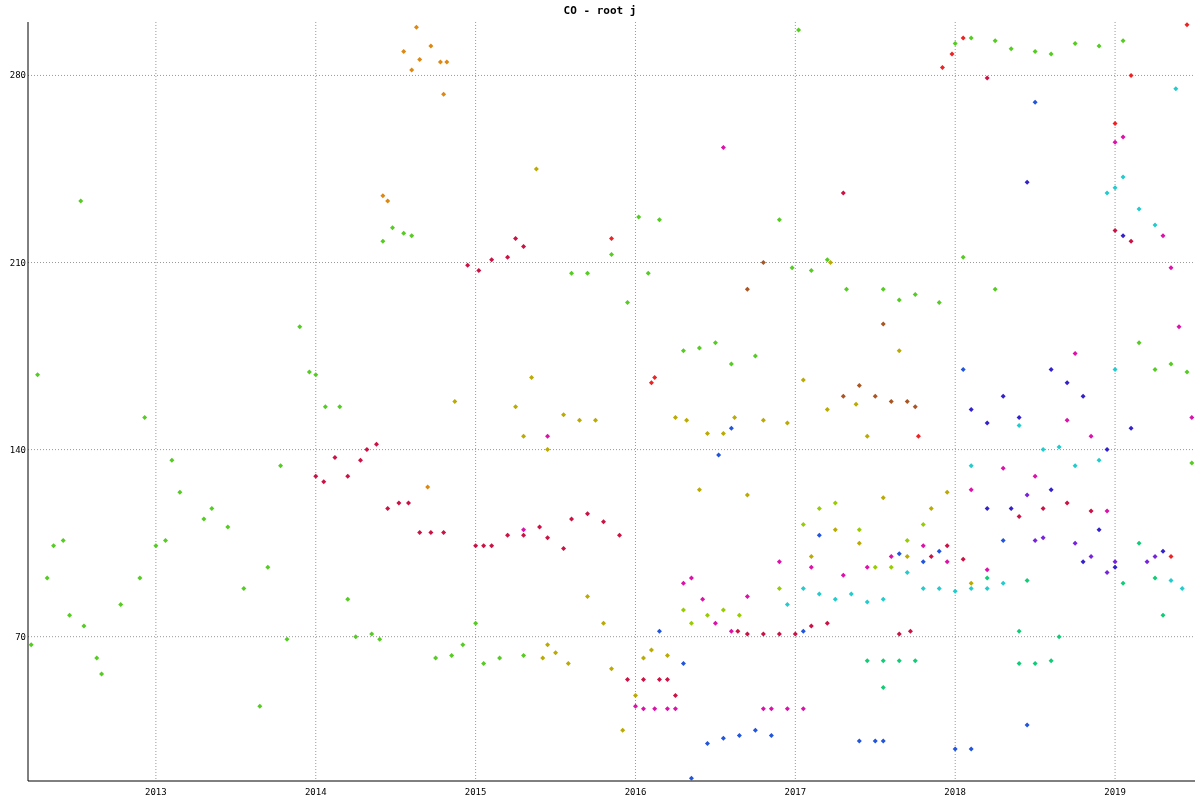 This screenshot has height=800, width=1200. I want to click on x-axis-label: 2013, so click(156, 792).